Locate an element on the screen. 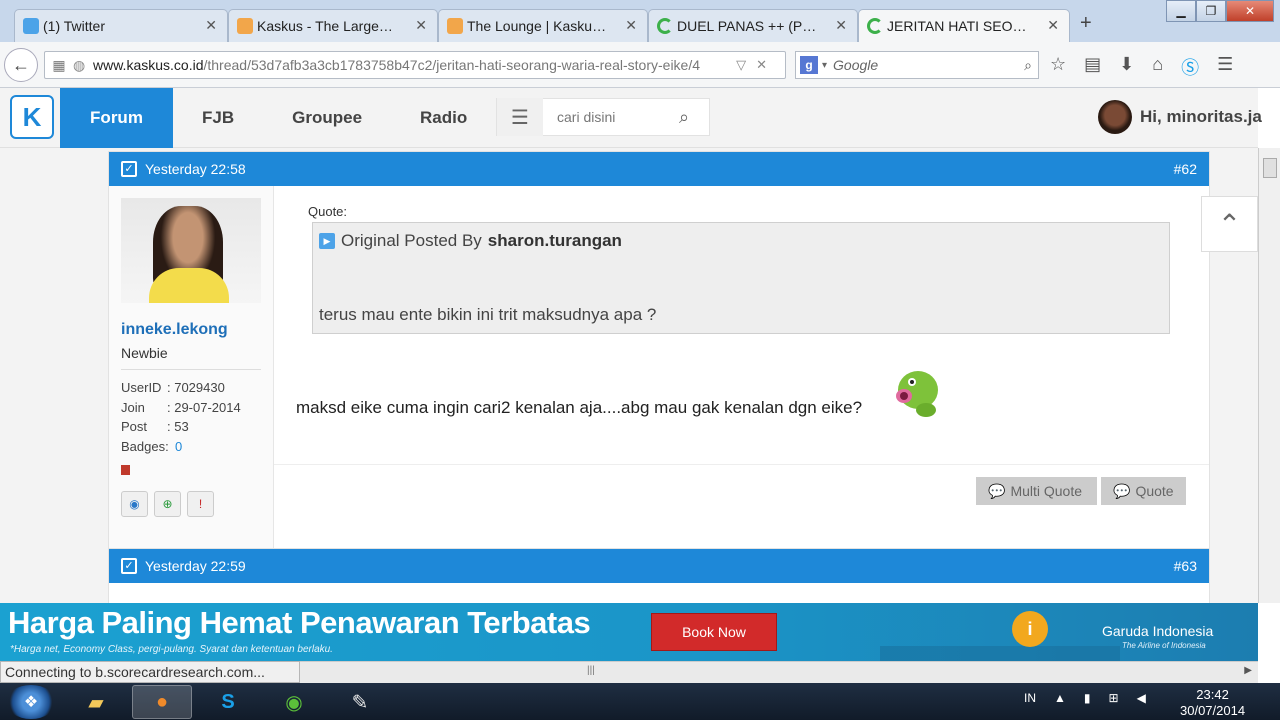 The image size is (1280, 720). quote-label: Quote is located at coordinates (1154, 491).